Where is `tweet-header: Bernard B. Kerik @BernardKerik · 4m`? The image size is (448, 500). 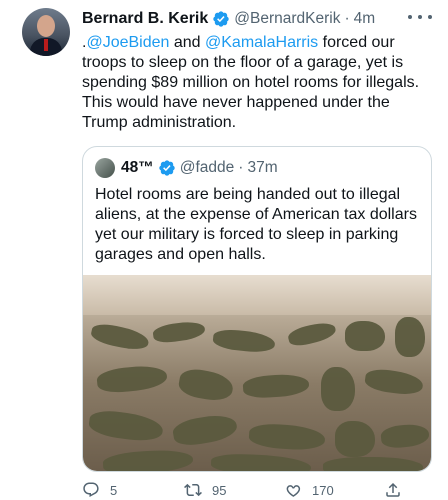
tweet-header: Bernard B. Kerik @BernardKerik · 4m is located at coordinates (228, 19).